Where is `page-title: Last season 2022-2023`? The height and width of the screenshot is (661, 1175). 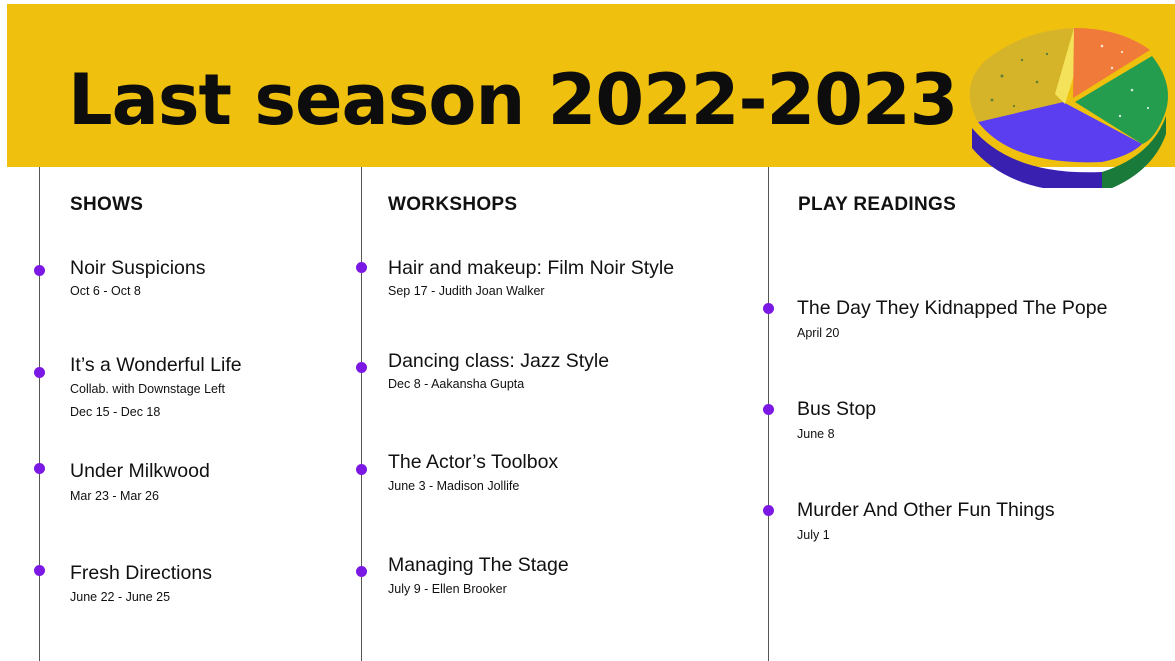 page-title: Last season 2022-2023 is located at coordinates (513, 100).